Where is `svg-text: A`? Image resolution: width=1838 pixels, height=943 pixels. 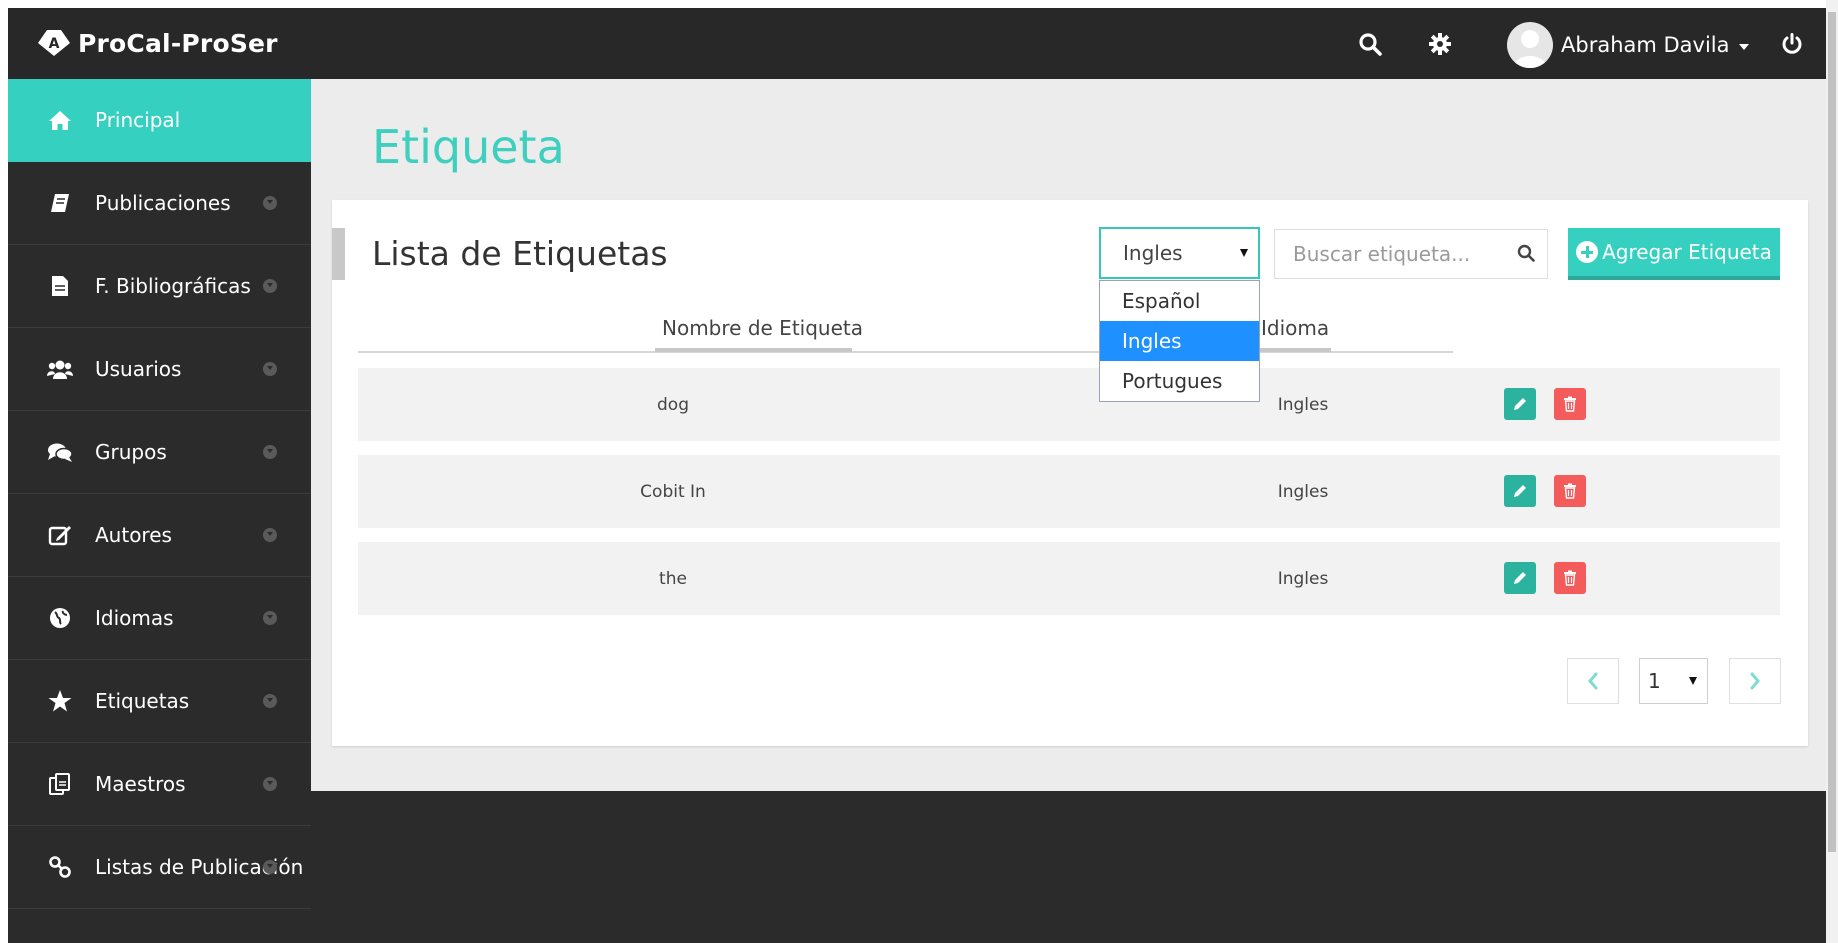
svg-text: A is located at coordinates (54, 44).